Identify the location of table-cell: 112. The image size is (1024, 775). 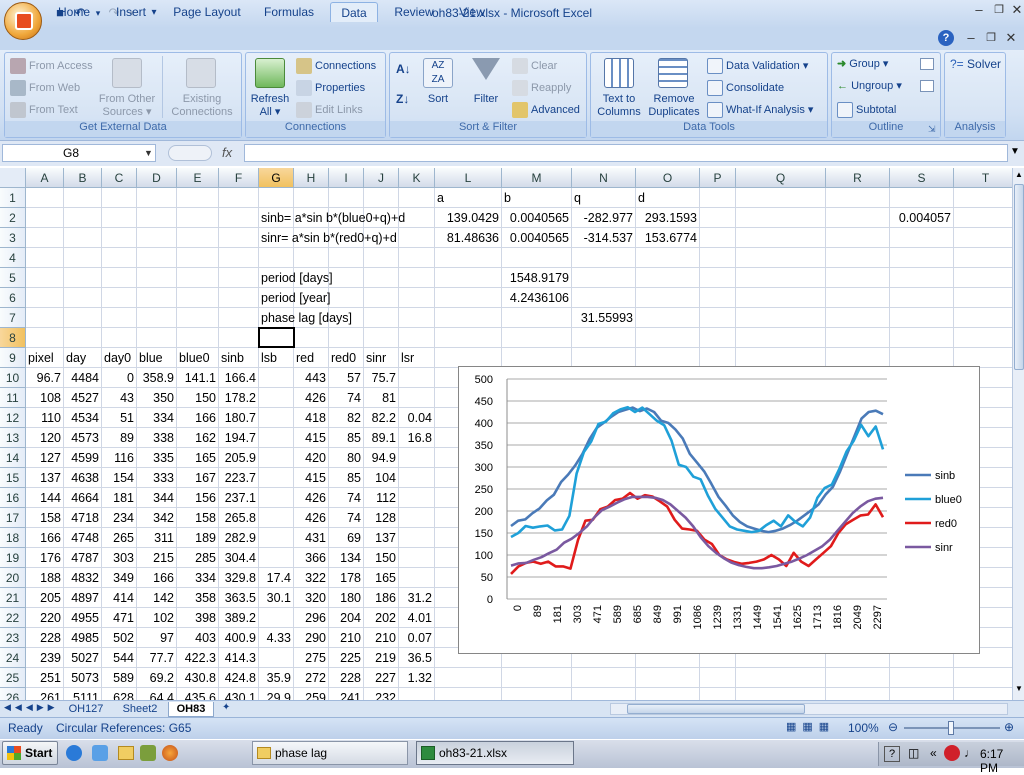
(381, 498).